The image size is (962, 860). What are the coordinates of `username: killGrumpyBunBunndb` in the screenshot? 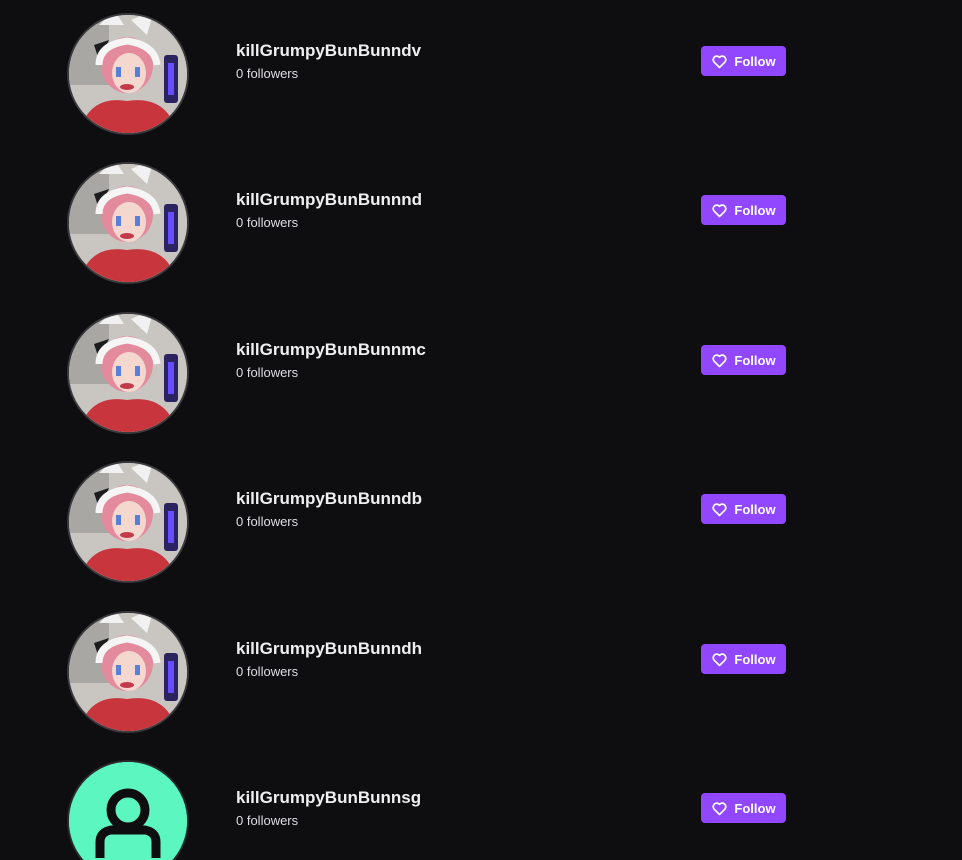 It's located at (329, 499).